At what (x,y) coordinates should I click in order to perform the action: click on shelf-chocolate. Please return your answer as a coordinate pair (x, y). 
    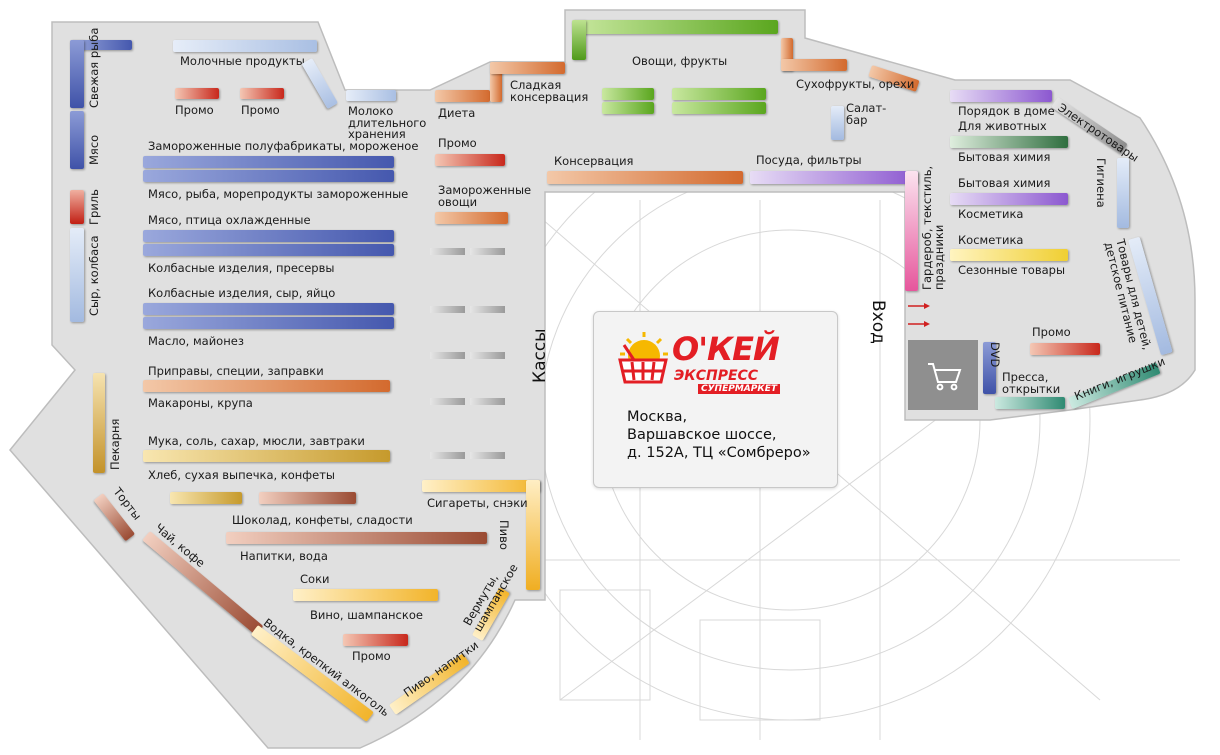
    Looking at the image, I should click on (356, 538).